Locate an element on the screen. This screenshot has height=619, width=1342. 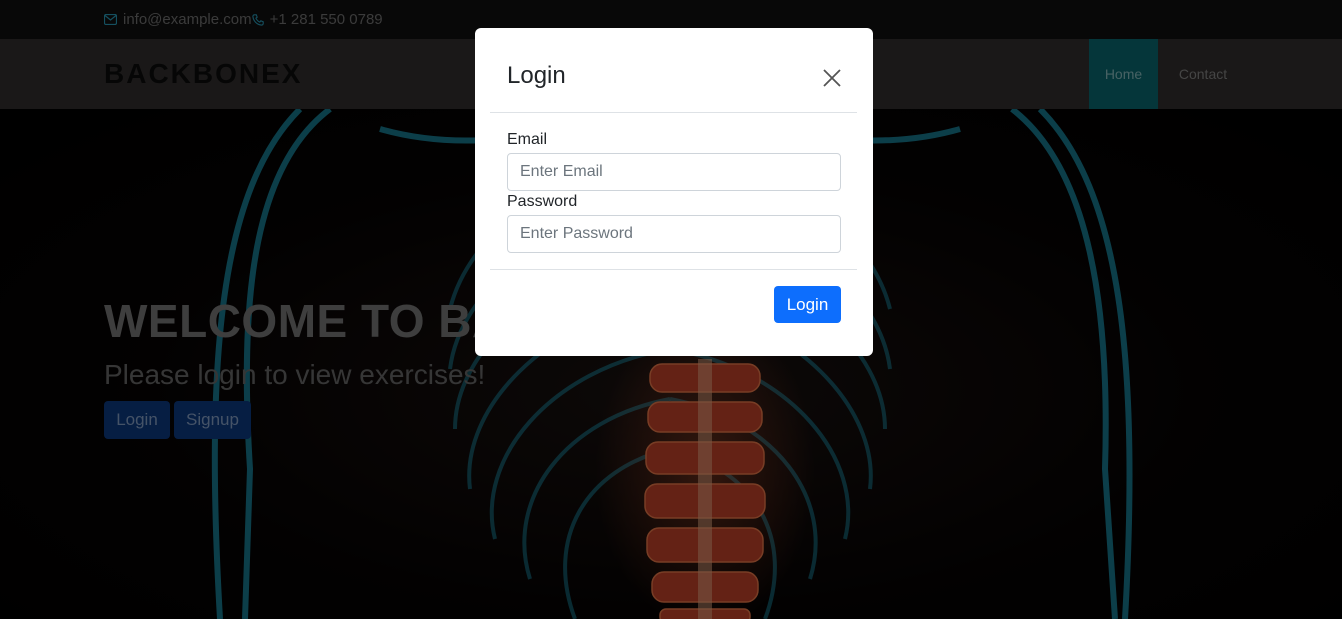
modal-title: Login is located at coordinates (536, 75).